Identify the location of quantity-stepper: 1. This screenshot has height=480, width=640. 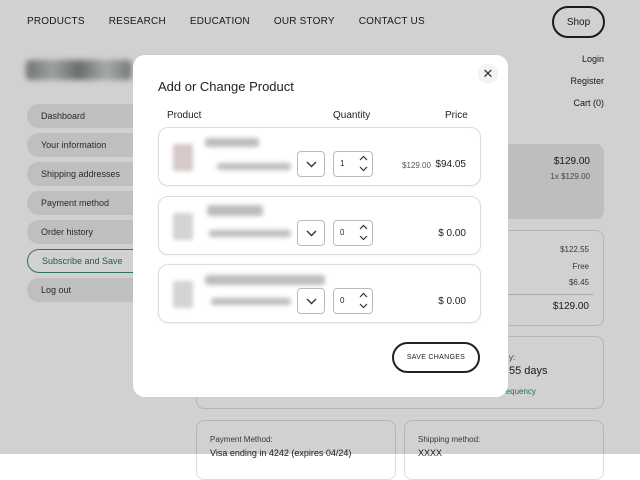
(353, 164).